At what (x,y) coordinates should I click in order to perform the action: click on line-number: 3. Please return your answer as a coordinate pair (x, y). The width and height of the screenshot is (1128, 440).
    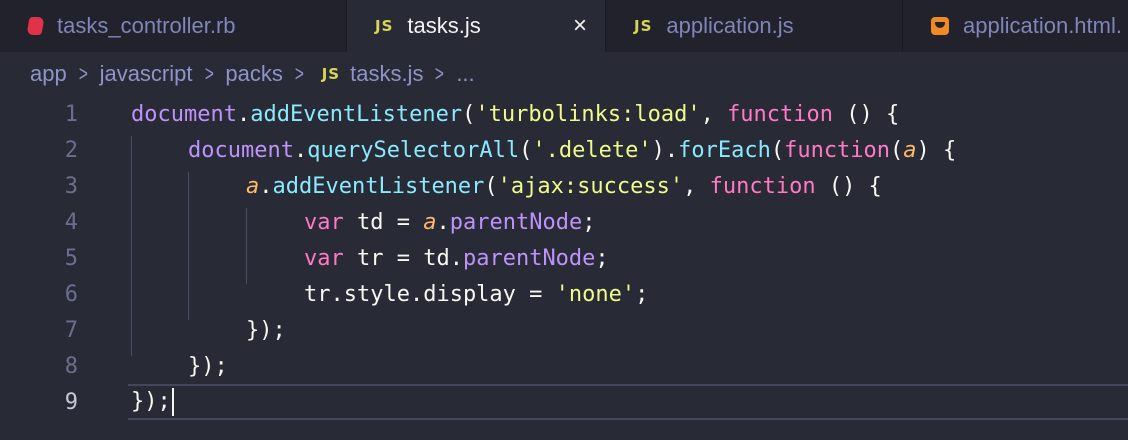
    Looking at the image, I should click on (71, 186).